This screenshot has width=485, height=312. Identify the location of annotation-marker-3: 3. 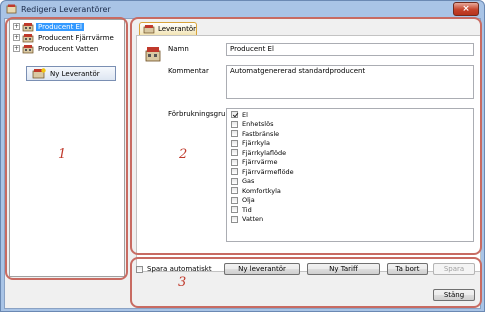
(182, 282).